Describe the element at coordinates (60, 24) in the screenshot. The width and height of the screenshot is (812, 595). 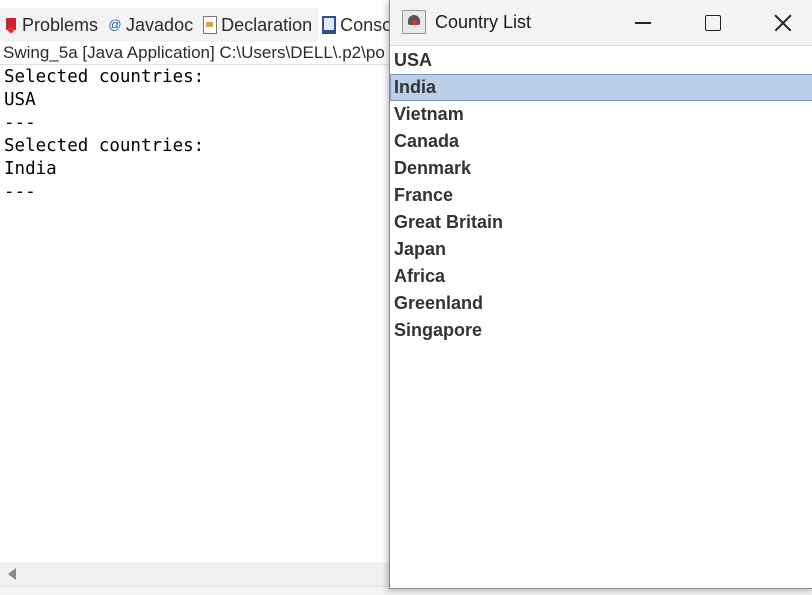
I see `tab-label: Problems` at that location.